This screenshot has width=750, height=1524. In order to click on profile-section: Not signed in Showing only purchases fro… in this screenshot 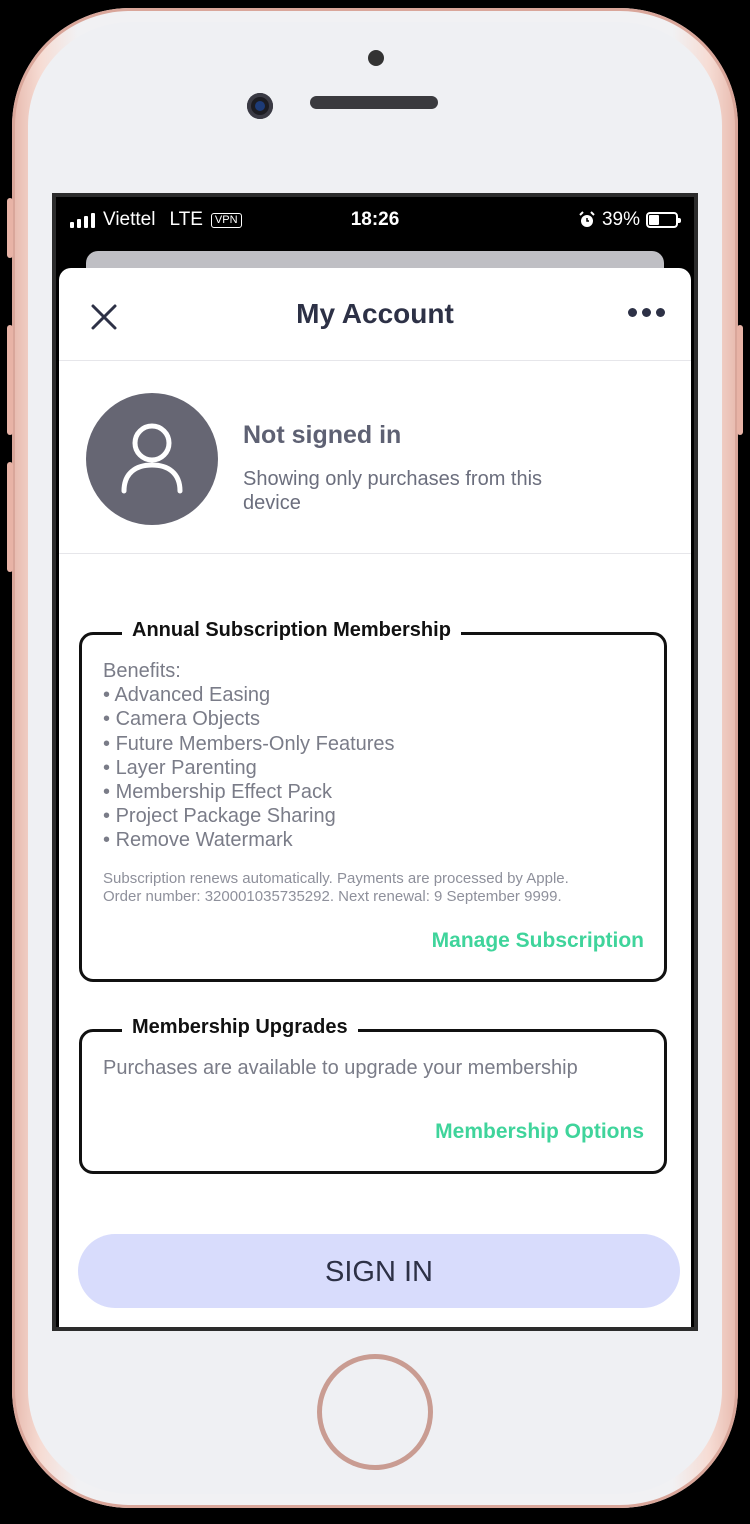, I will do `click(375, 457)`.